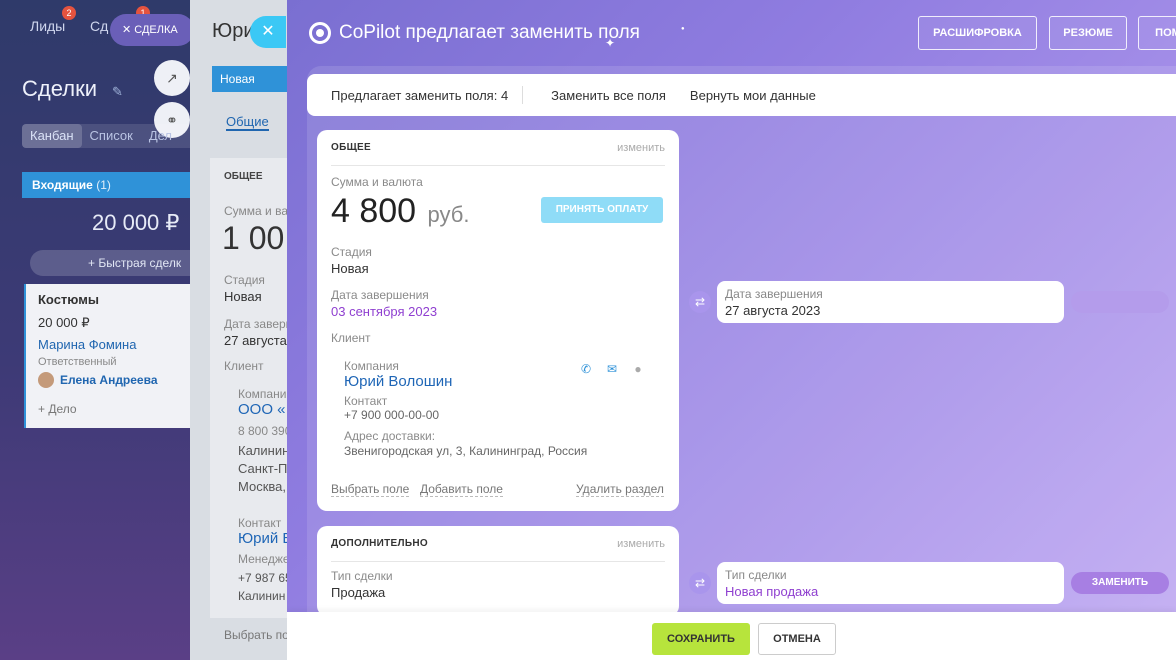 The image size is (1176, 660). Describe the element at coordinates (320, 33) in the screenshot. I see `copilot-logo-icon` at that location.